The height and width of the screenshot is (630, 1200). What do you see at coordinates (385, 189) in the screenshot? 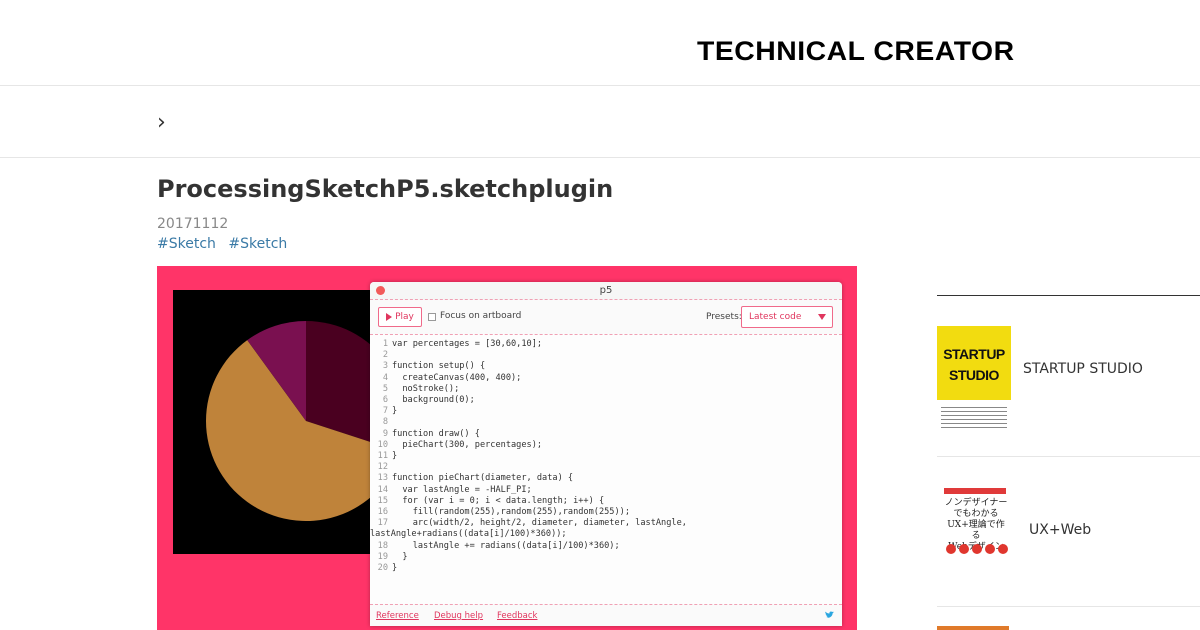
I see `page-title: ProcessingSketchP5.sketchplugin` at bounding box center [385, 189].